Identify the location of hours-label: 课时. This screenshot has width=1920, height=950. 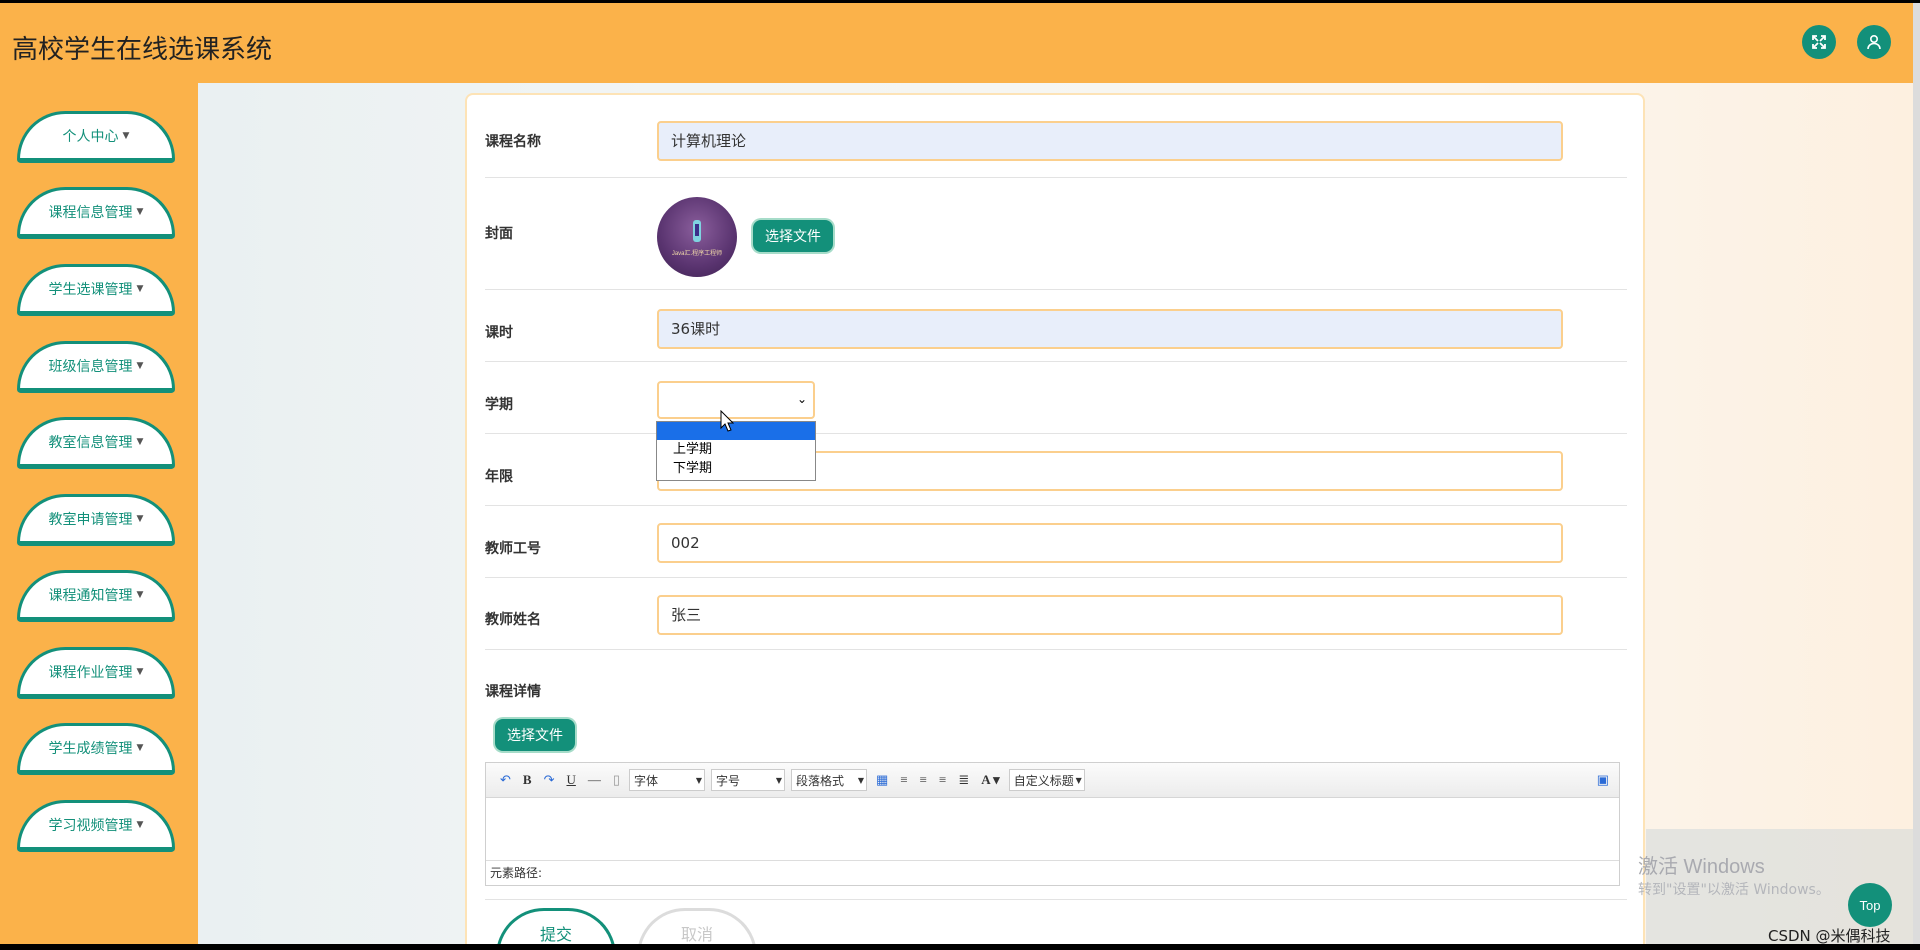
(499, 333).